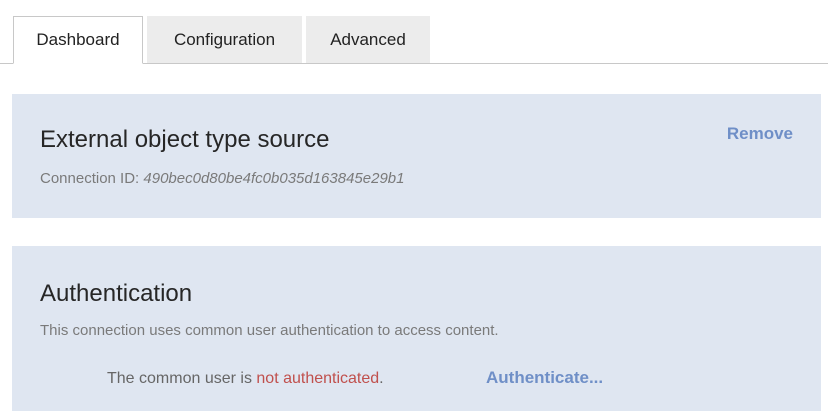 This screenshot has height=411, width=828. I want to click on source-panel-title: External object type source, so click(185, 139).